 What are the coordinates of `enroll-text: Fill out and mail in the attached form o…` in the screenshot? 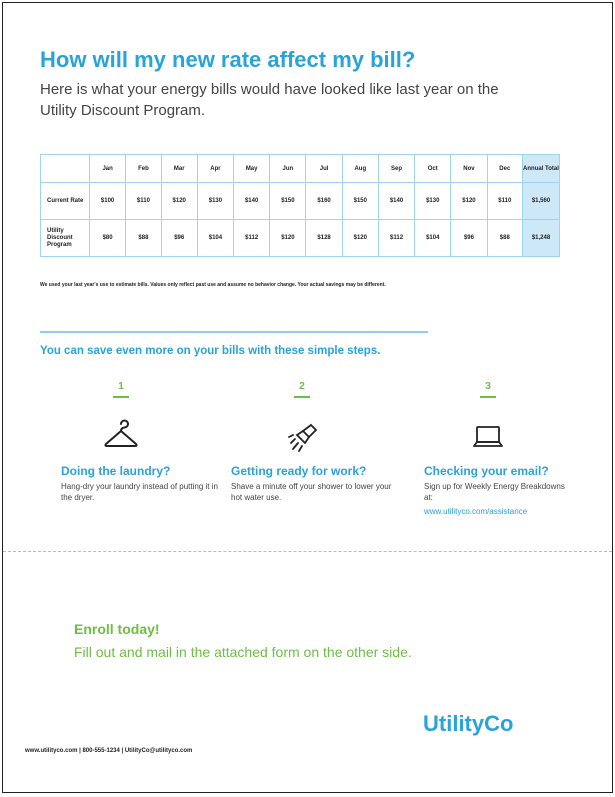 It's located at (243, 652).